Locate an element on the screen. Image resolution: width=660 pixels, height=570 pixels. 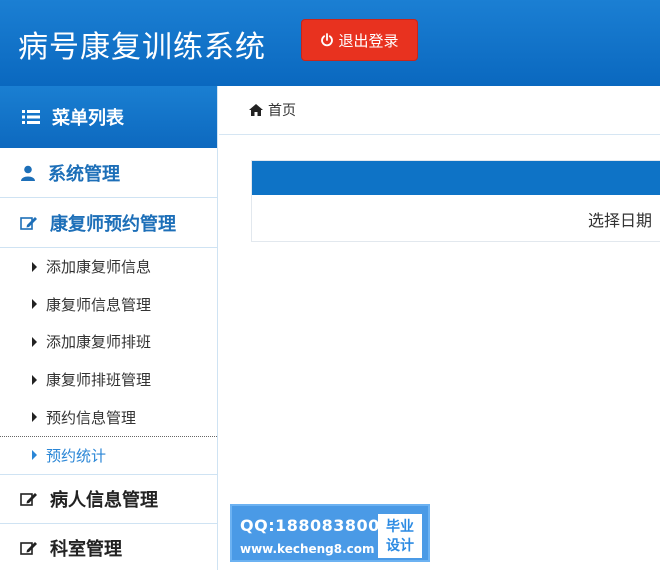
sidebar-section-patient: 病人信息管理 is located at coordinates (108, 498).